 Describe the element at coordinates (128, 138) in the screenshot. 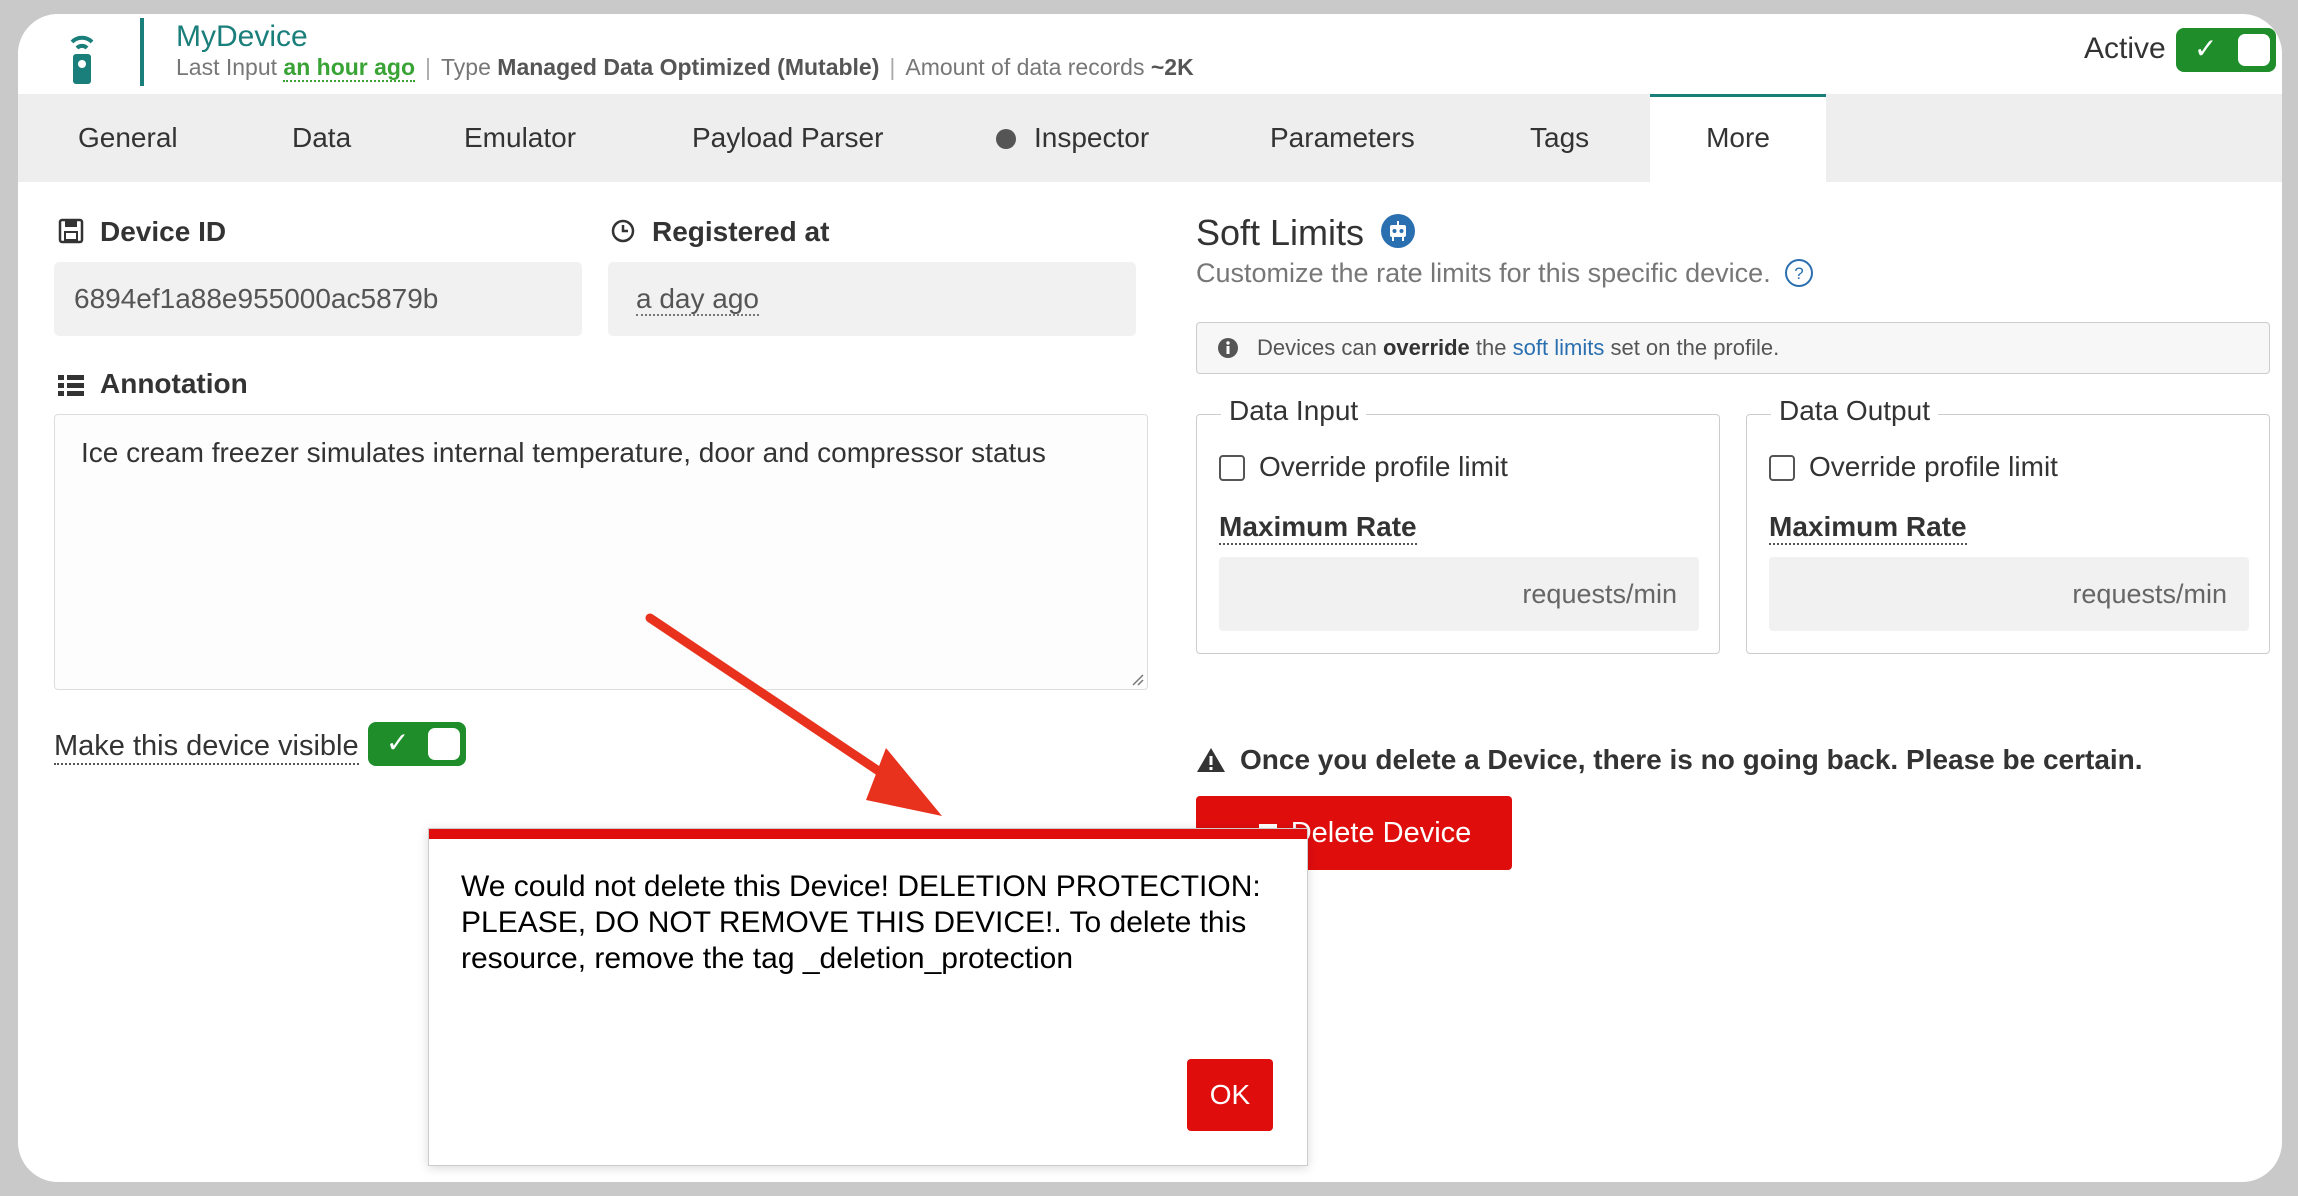

I see `tab-general: General` at that location.